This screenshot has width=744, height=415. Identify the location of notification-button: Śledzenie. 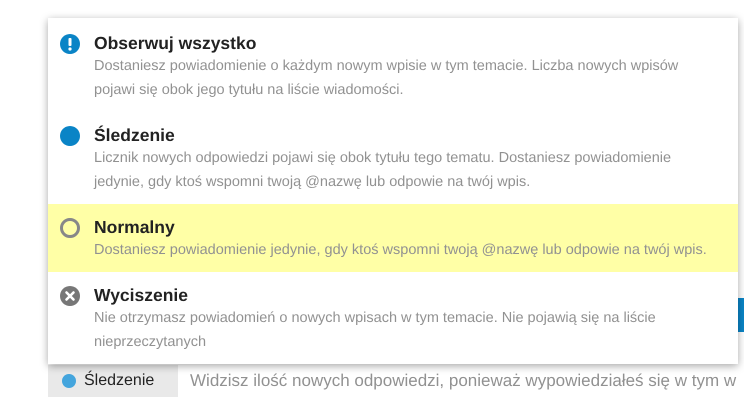
(113, 381).